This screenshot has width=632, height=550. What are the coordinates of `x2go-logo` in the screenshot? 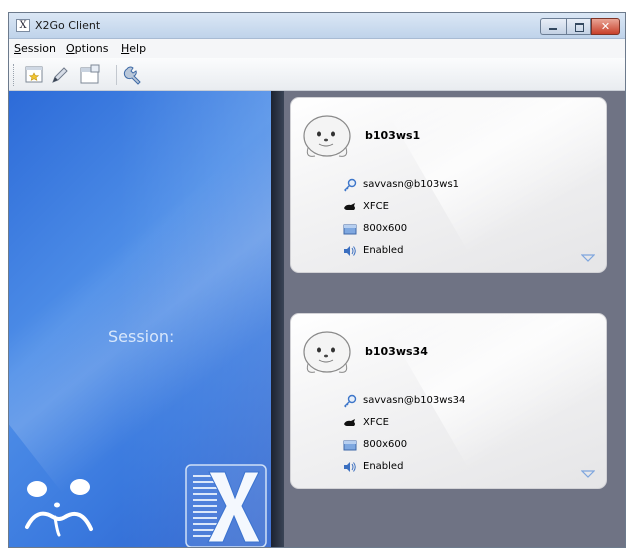 It's located at (226, 505).